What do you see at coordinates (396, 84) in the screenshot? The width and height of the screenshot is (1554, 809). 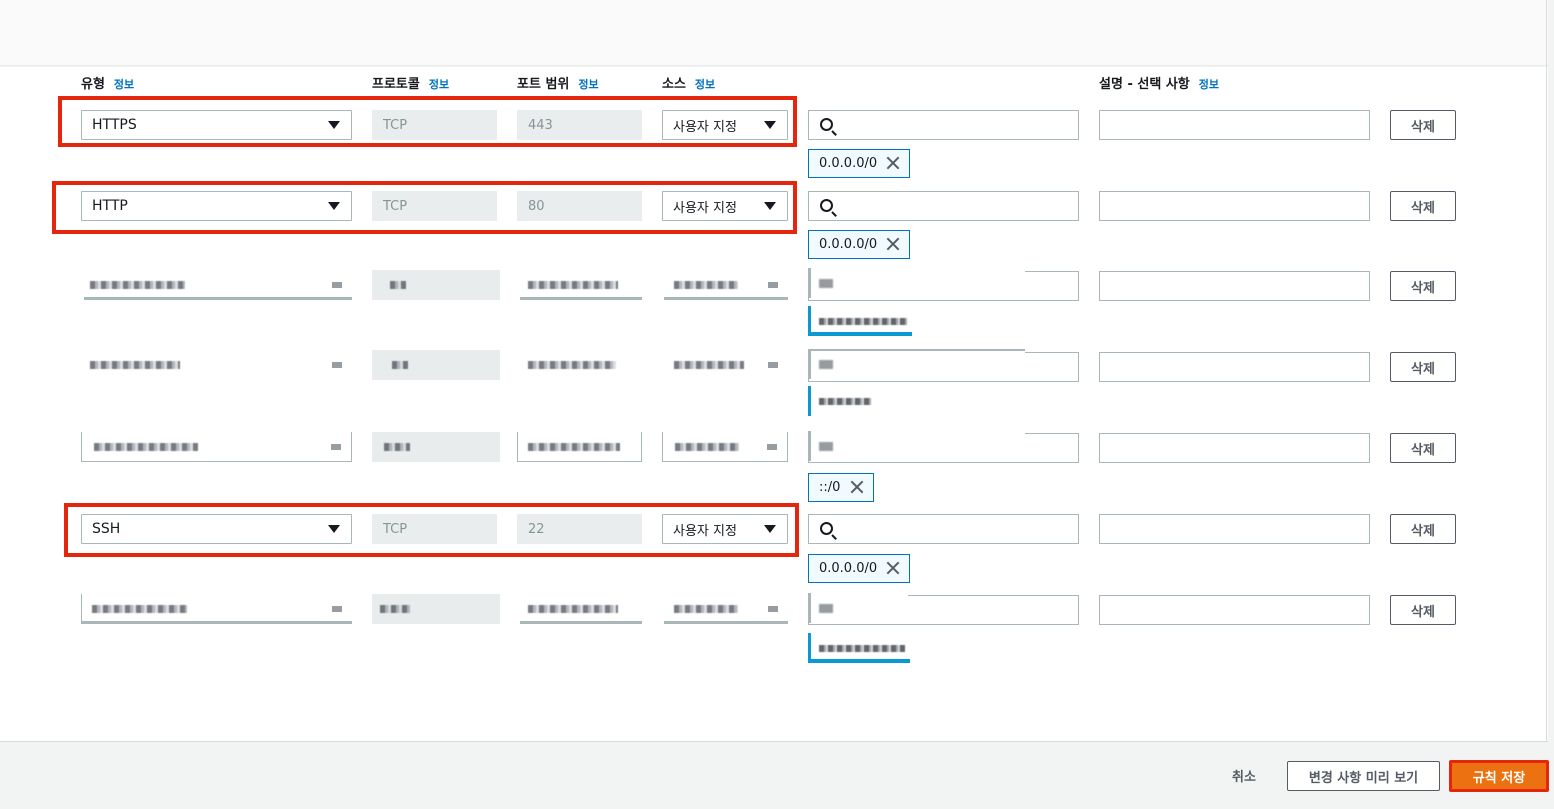 I see `header-protocol-label: 프로토콜` at bounding box center [396, 84].